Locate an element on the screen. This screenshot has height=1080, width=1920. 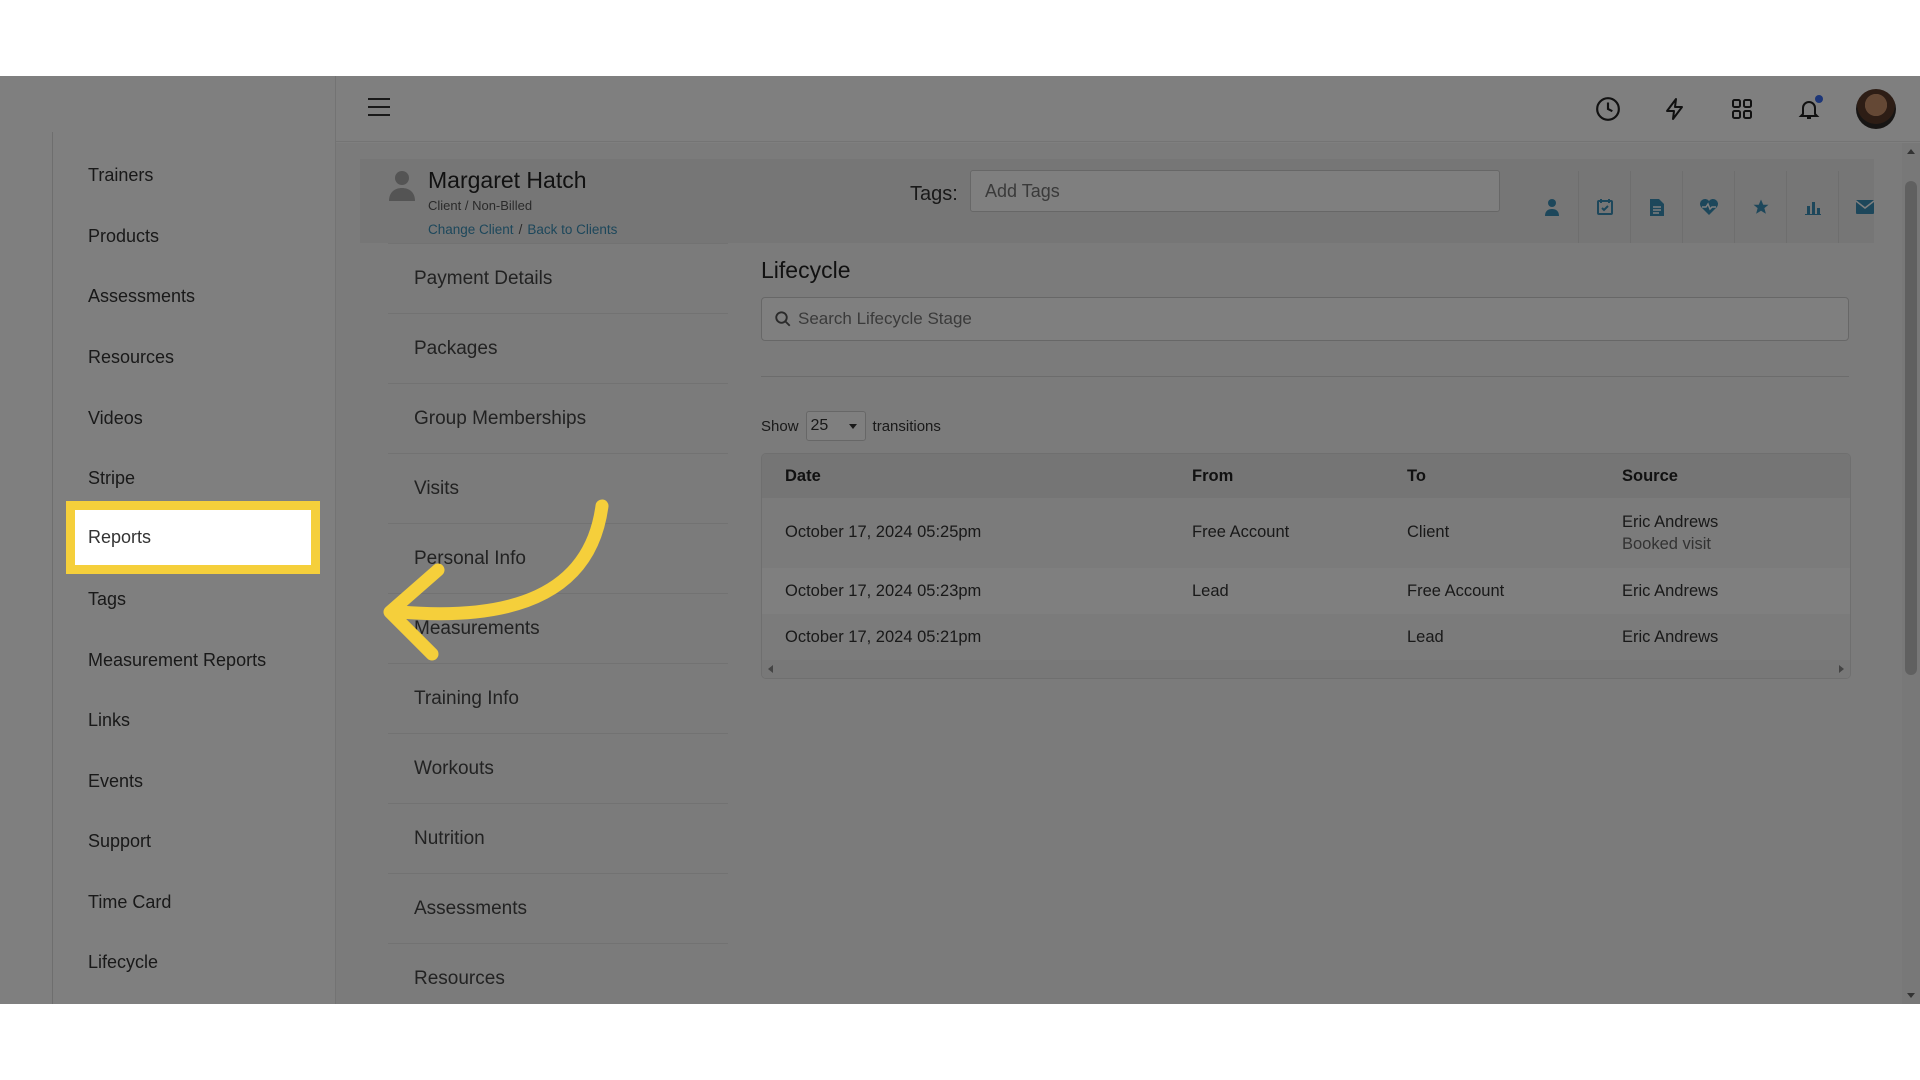
scroll-up-icon is located at coordinates (1911, 151).